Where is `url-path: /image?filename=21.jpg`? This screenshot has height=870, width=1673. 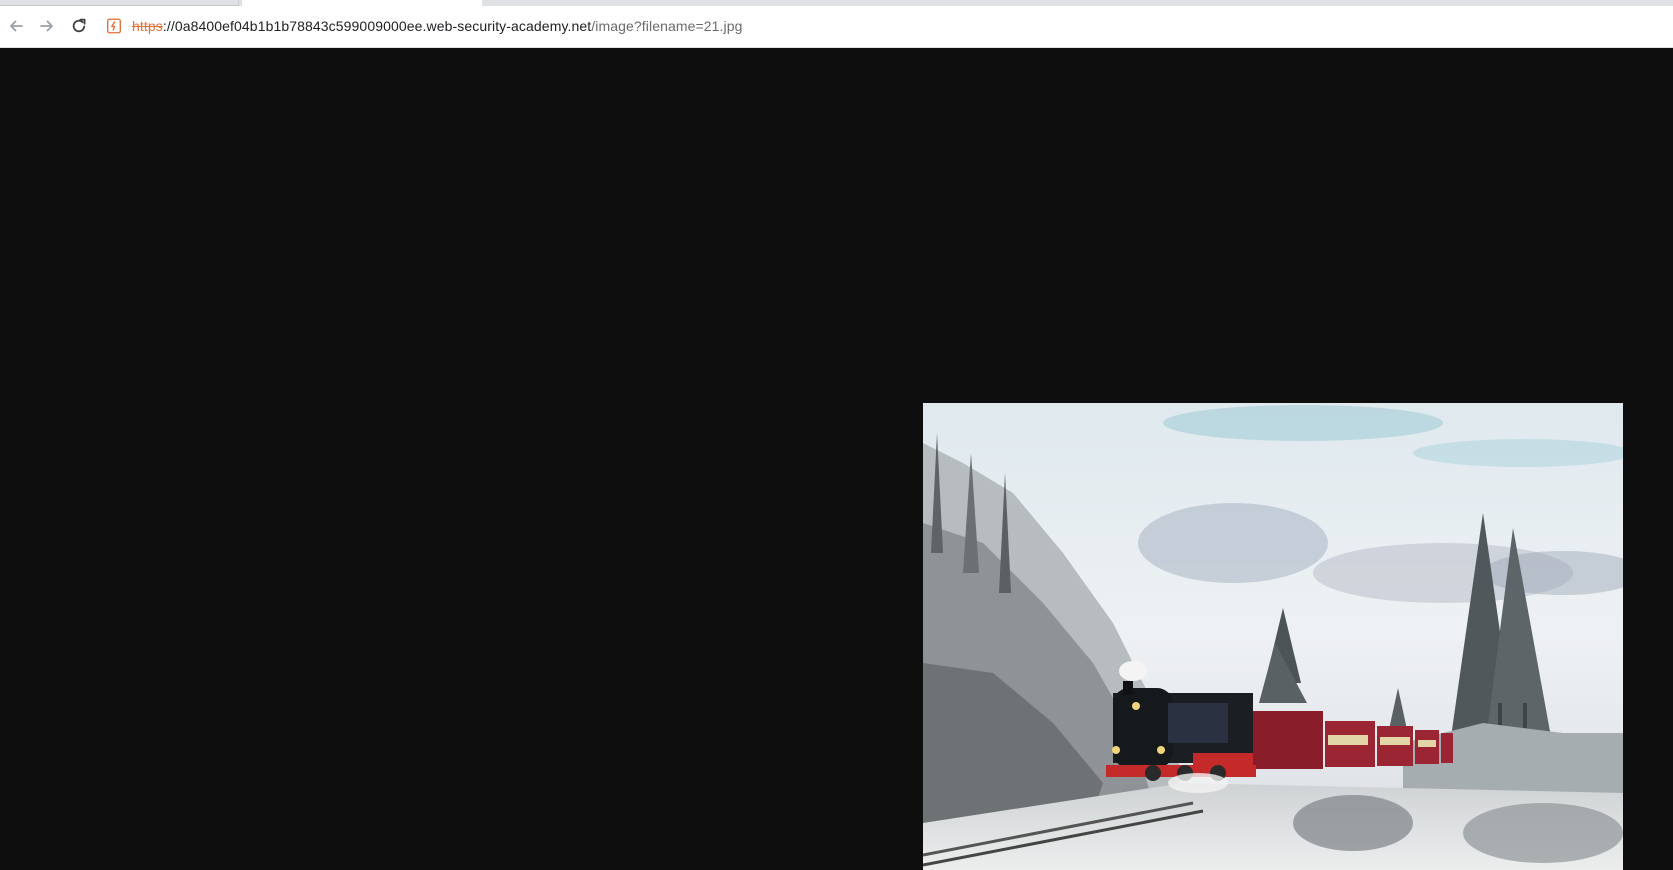 url-path: /image?filename=21.jpg is located at coordinates (667, 26).